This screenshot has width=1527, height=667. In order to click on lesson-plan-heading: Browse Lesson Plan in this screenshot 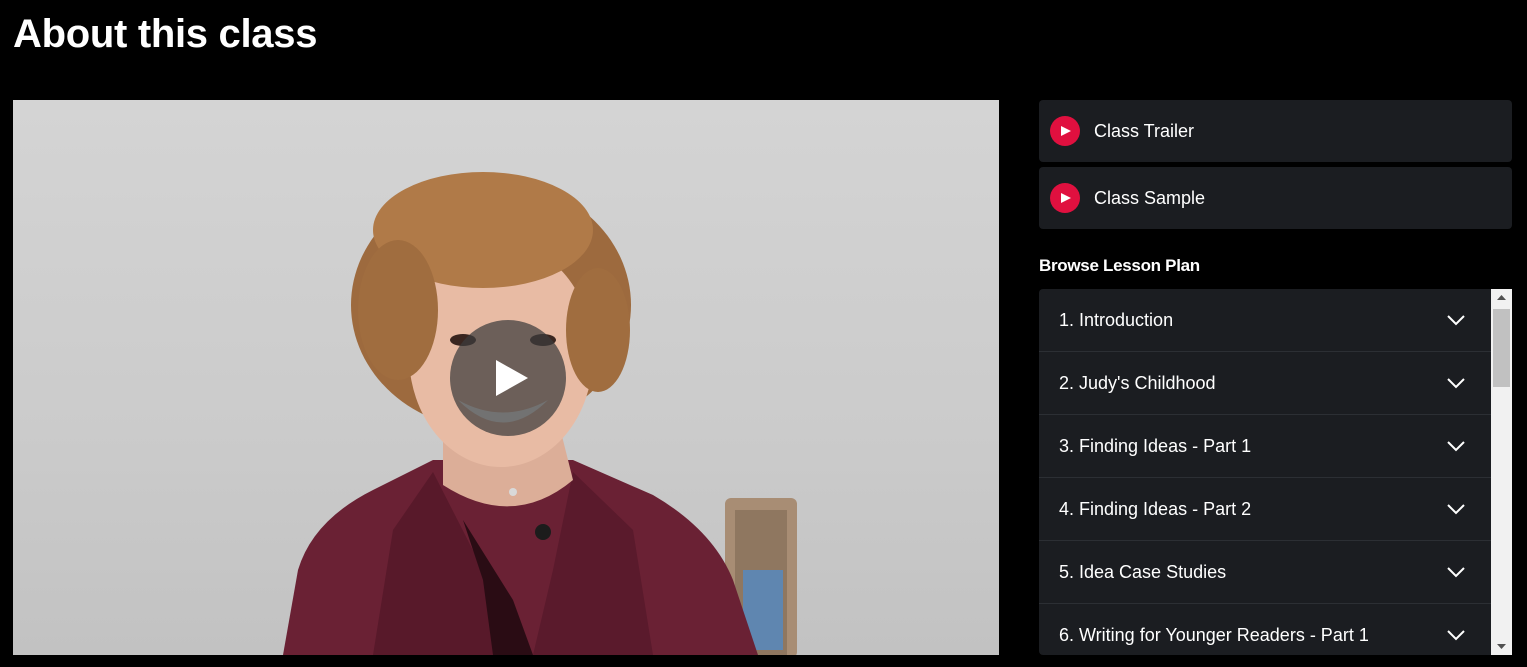, I will do `click(1119, 265)`.